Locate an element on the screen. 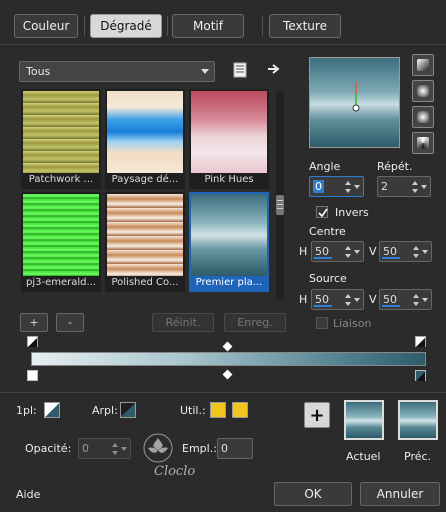 Image resolution: width=446 pixels, height=512 pixels. gradient-preview-large is located at coordinates (354, 102).